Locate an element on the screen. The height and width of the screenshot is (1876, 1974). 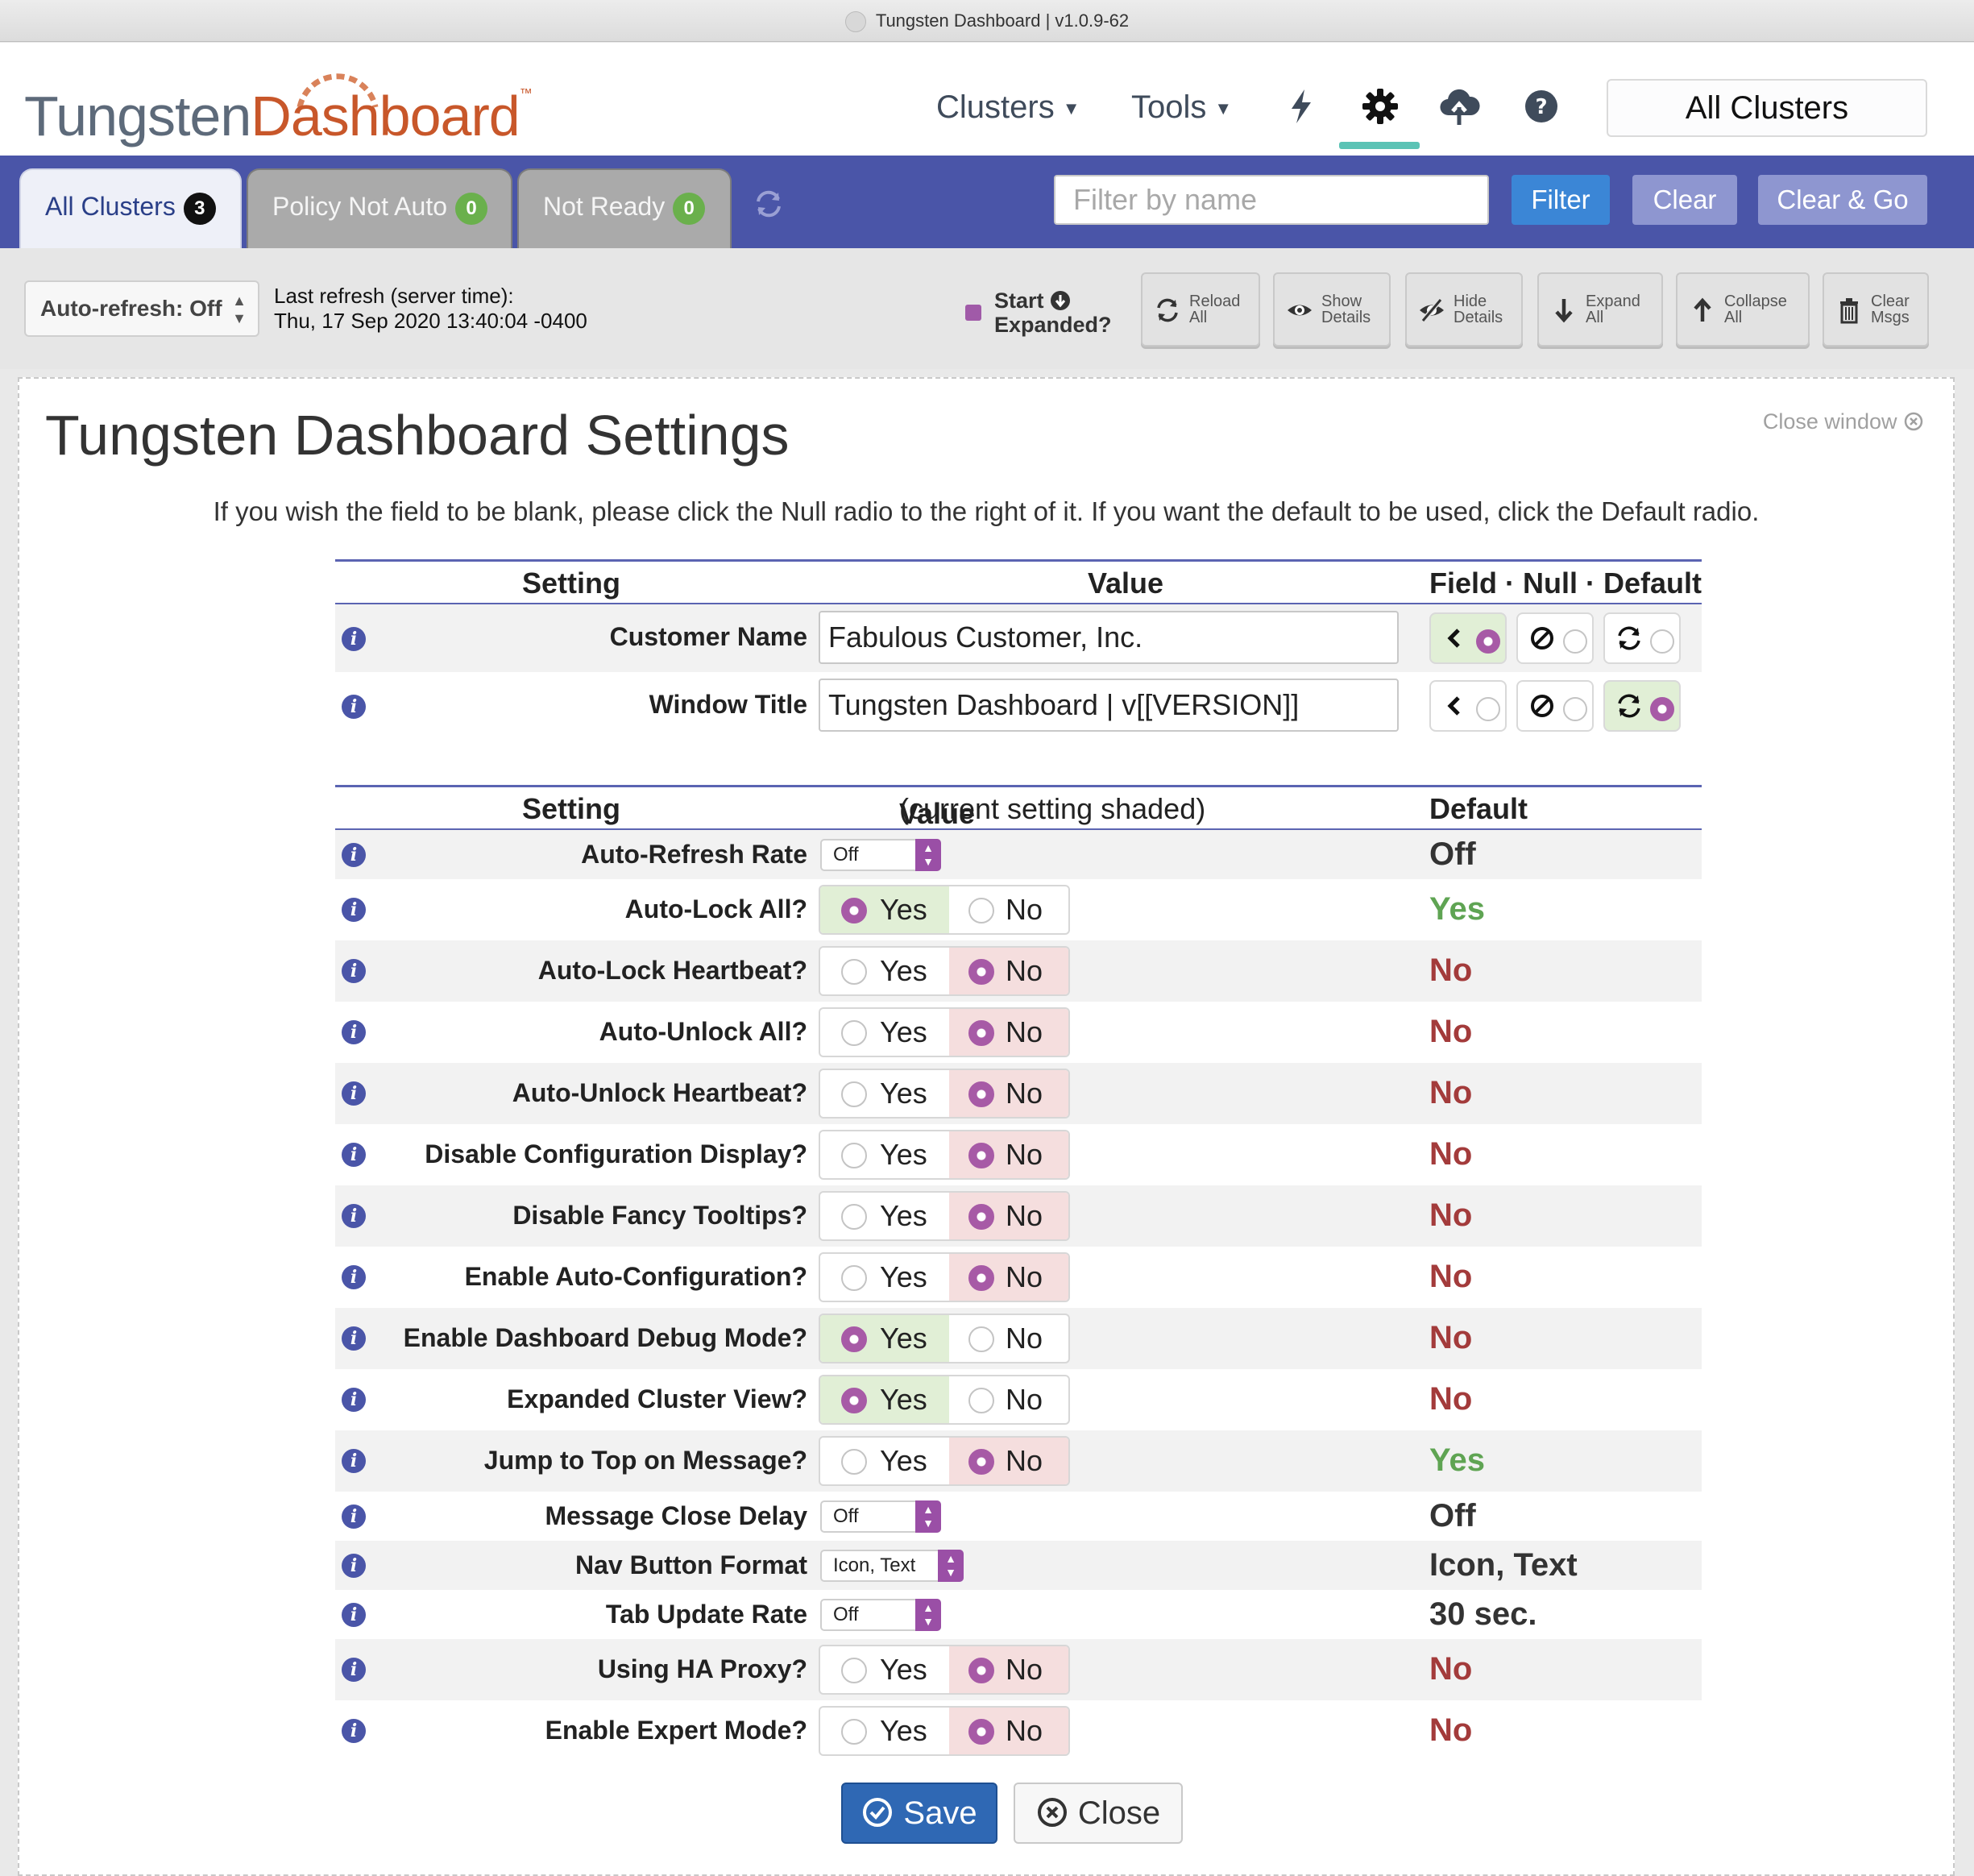
chevron-left-icon is located at coordinates (1453, 638).